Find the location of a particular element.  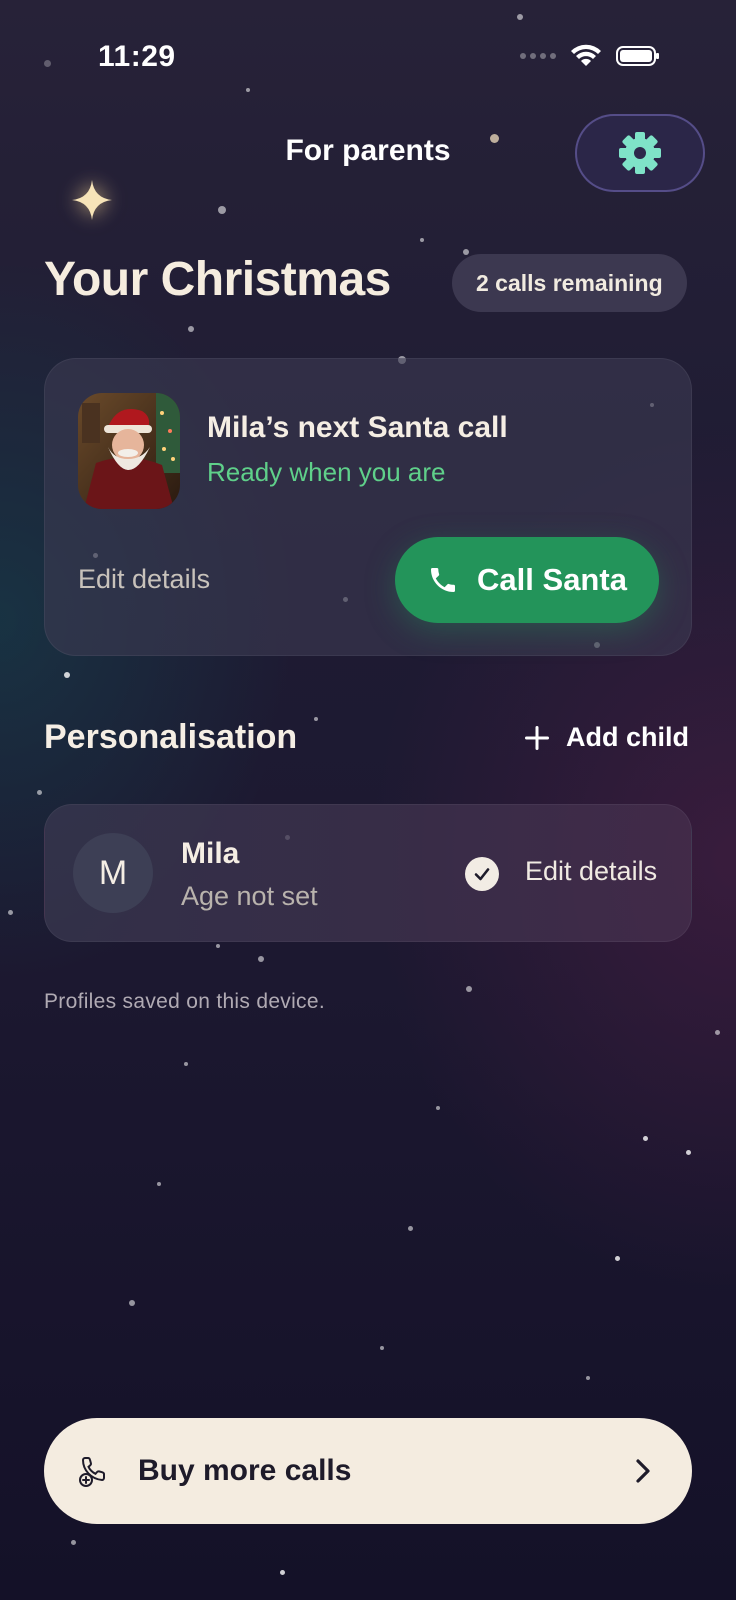

section-heading: Your Christmas is located at coordinates (217, 279).